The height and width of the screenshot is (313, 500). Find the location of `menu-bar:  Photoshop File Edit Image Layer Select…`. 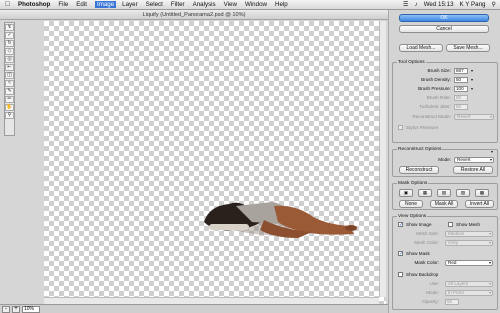

menu-bar:  Photoshop File Edit Image Layer Select… is located at coordinates (250, 5).